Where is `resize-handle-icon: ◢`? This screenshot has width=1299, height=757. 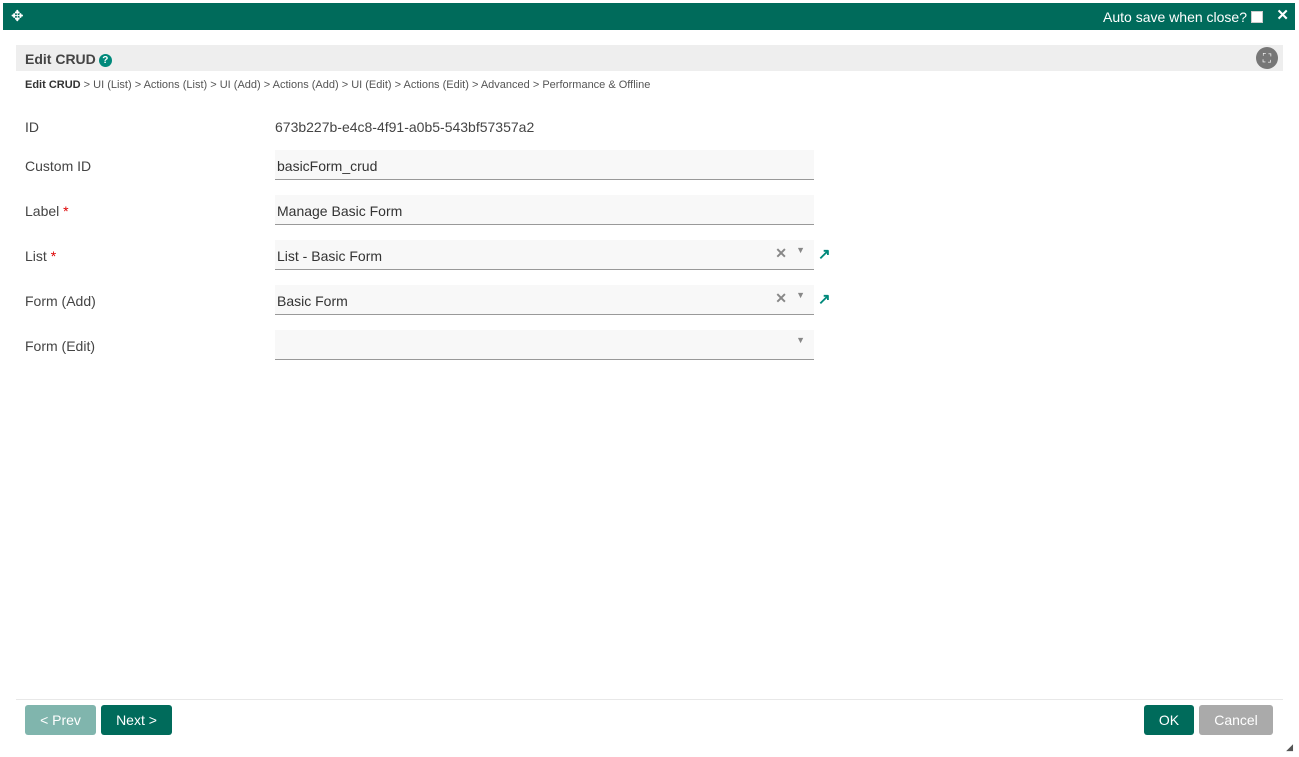 resize-handle-icon: ◢ is located at coordinates (1289, 747).